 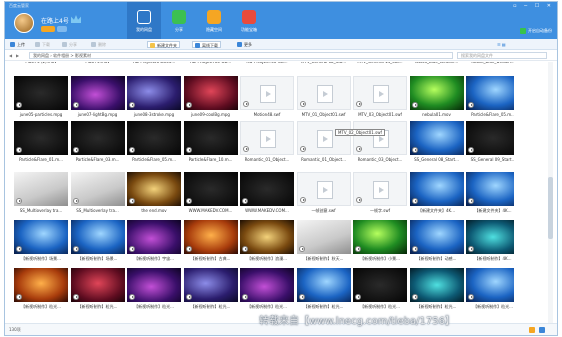 I want to click on vip-badge, so click(x=48, y=29).